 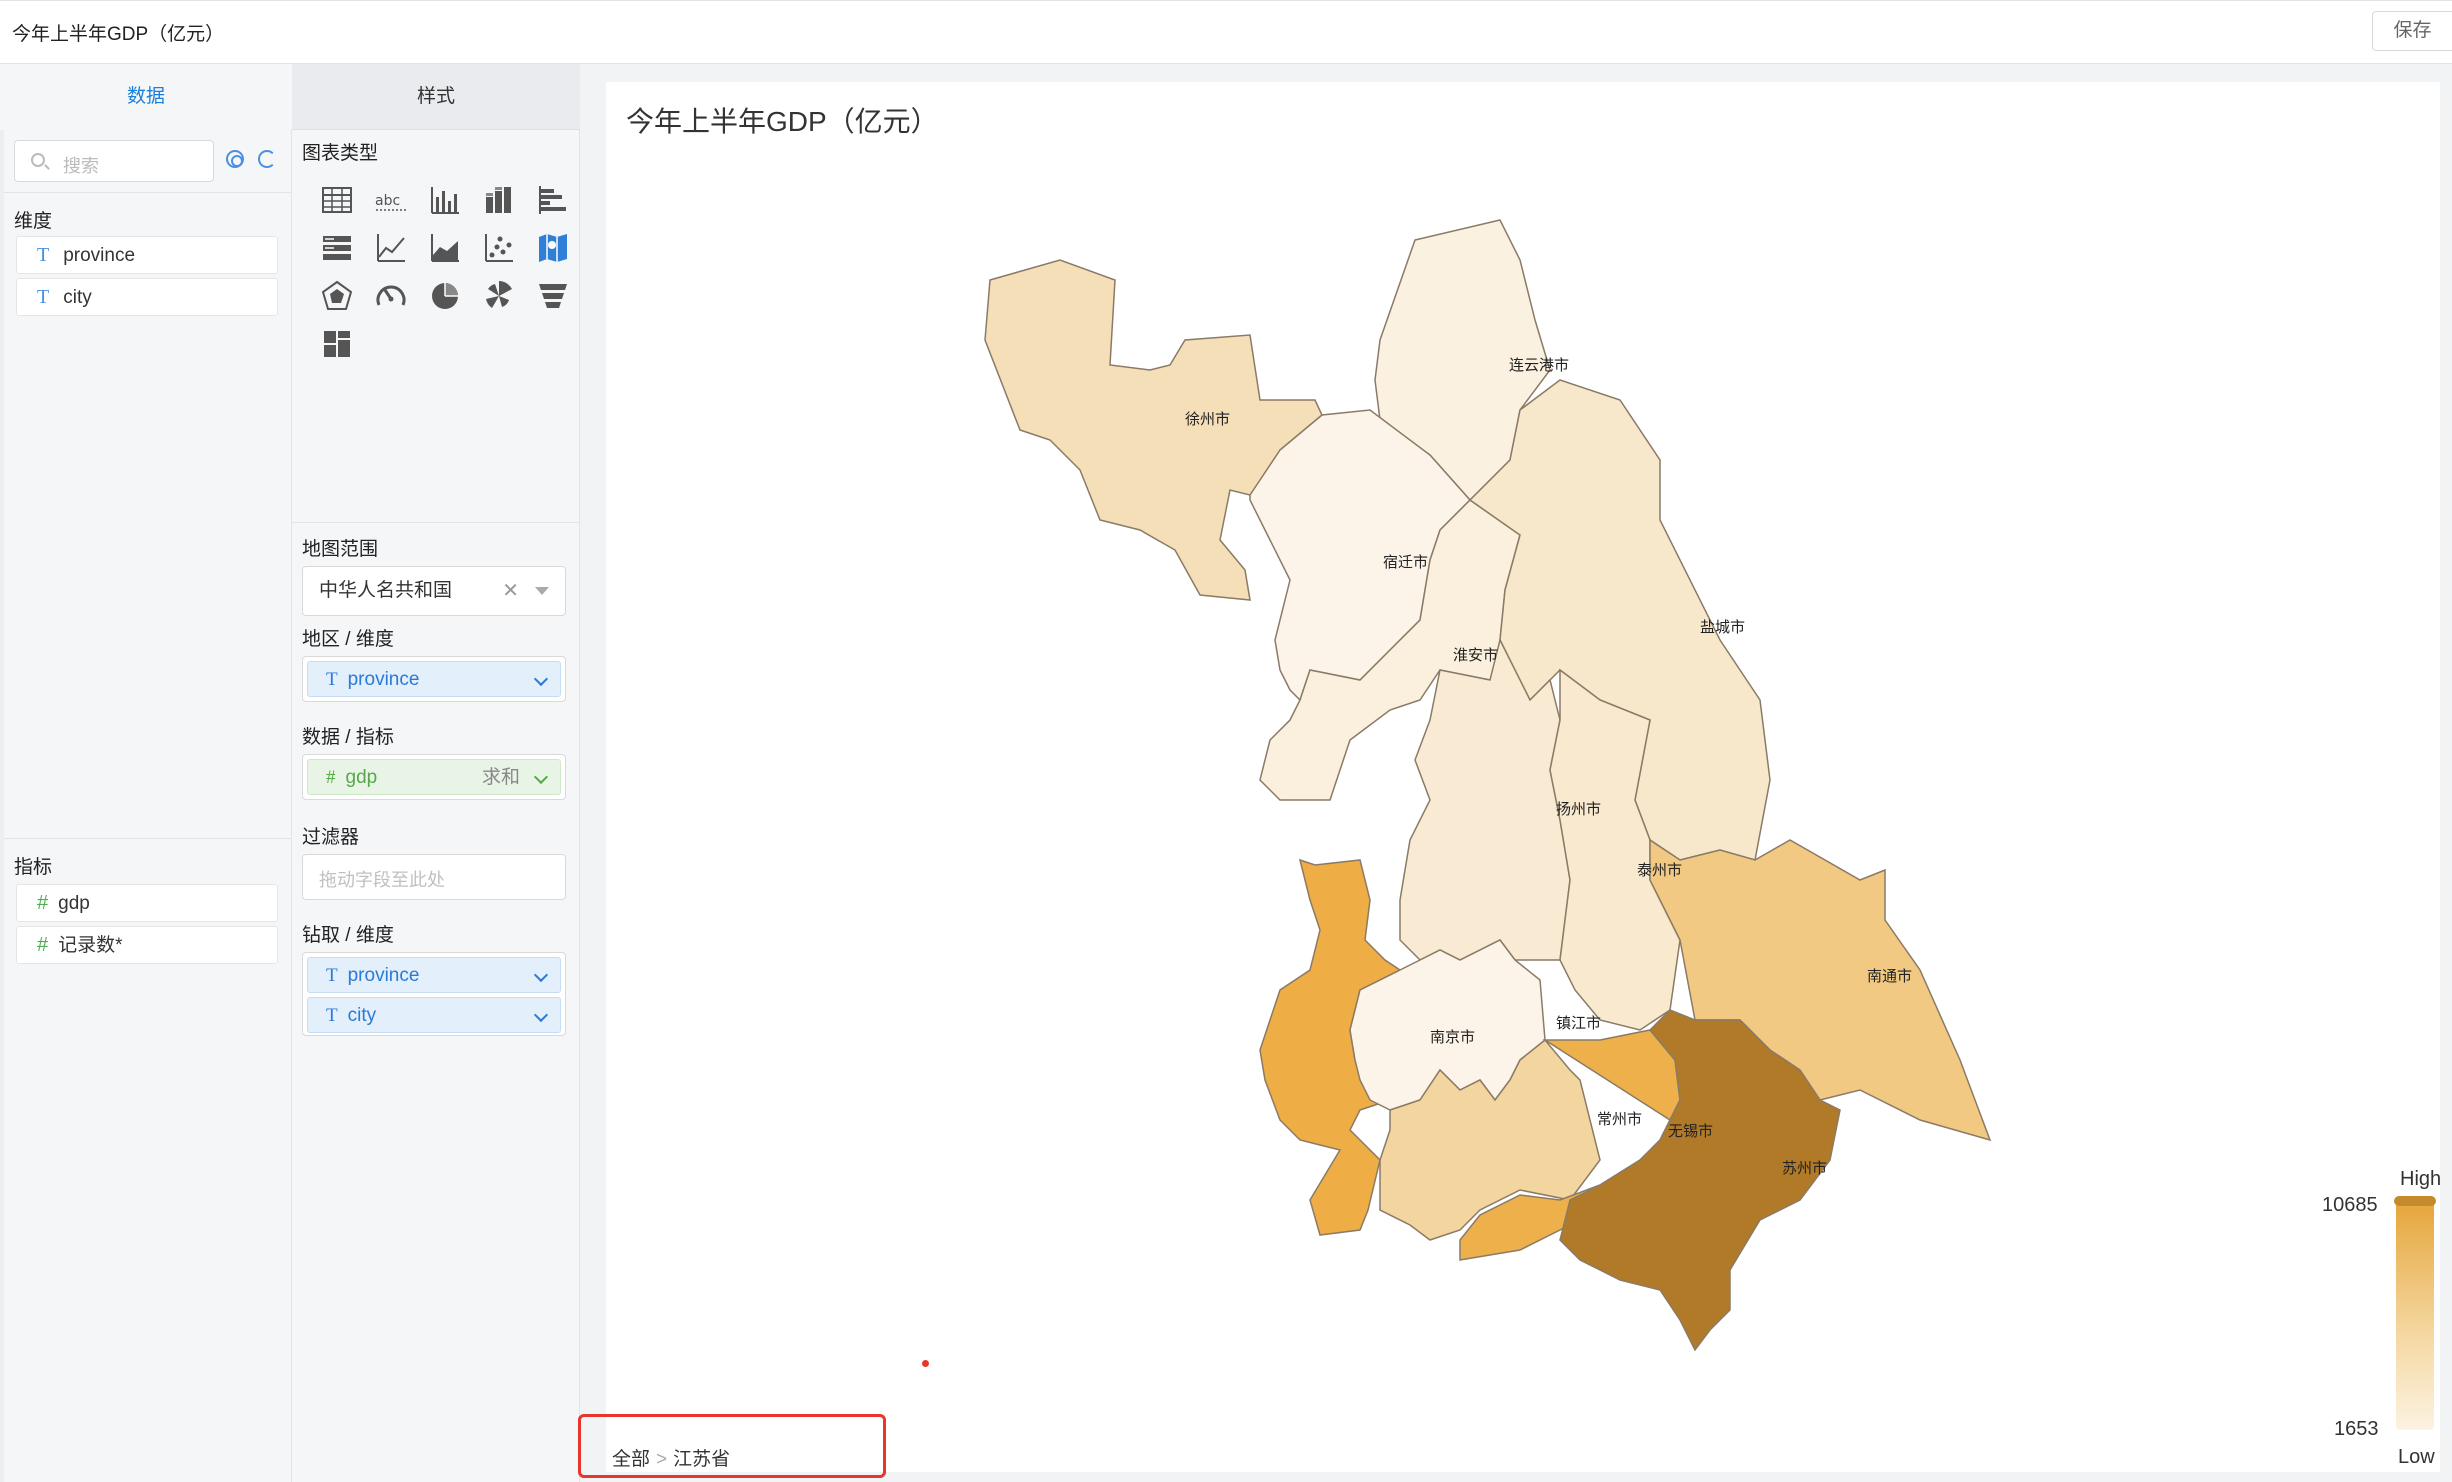 What do you see at coordinates (2421, 1179) in the screenshot?
I see `legend-high-label: High` at bounding box center [2421, 1179].